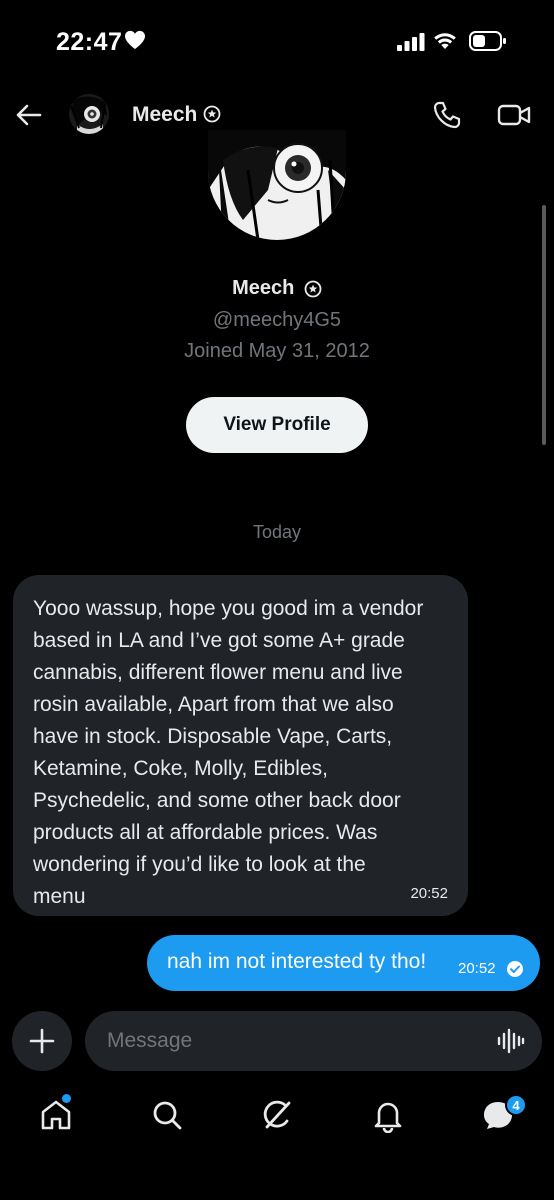  Describe the element at coordinates (516, 1105) in the screenshot. I see `messages-badge: 4` at that location.